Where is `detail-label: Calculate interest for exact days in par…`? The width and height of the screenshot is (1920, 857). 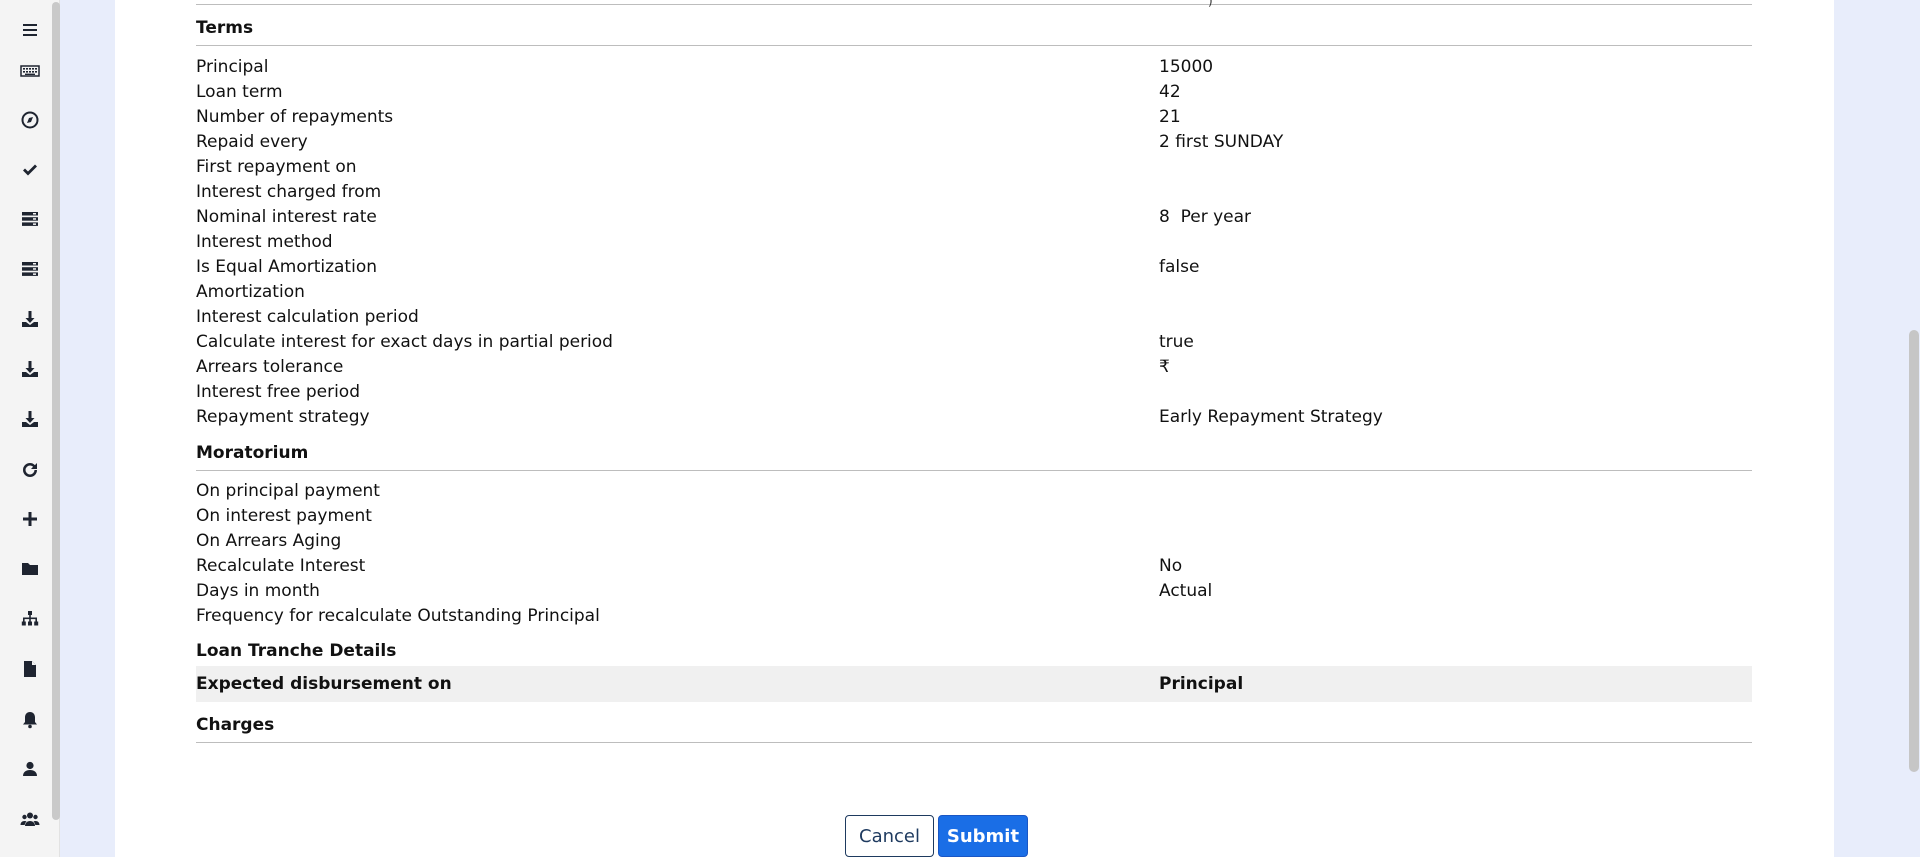 detail-label: Calculate interest for exact days in par… is located at coordinates (404, 342).